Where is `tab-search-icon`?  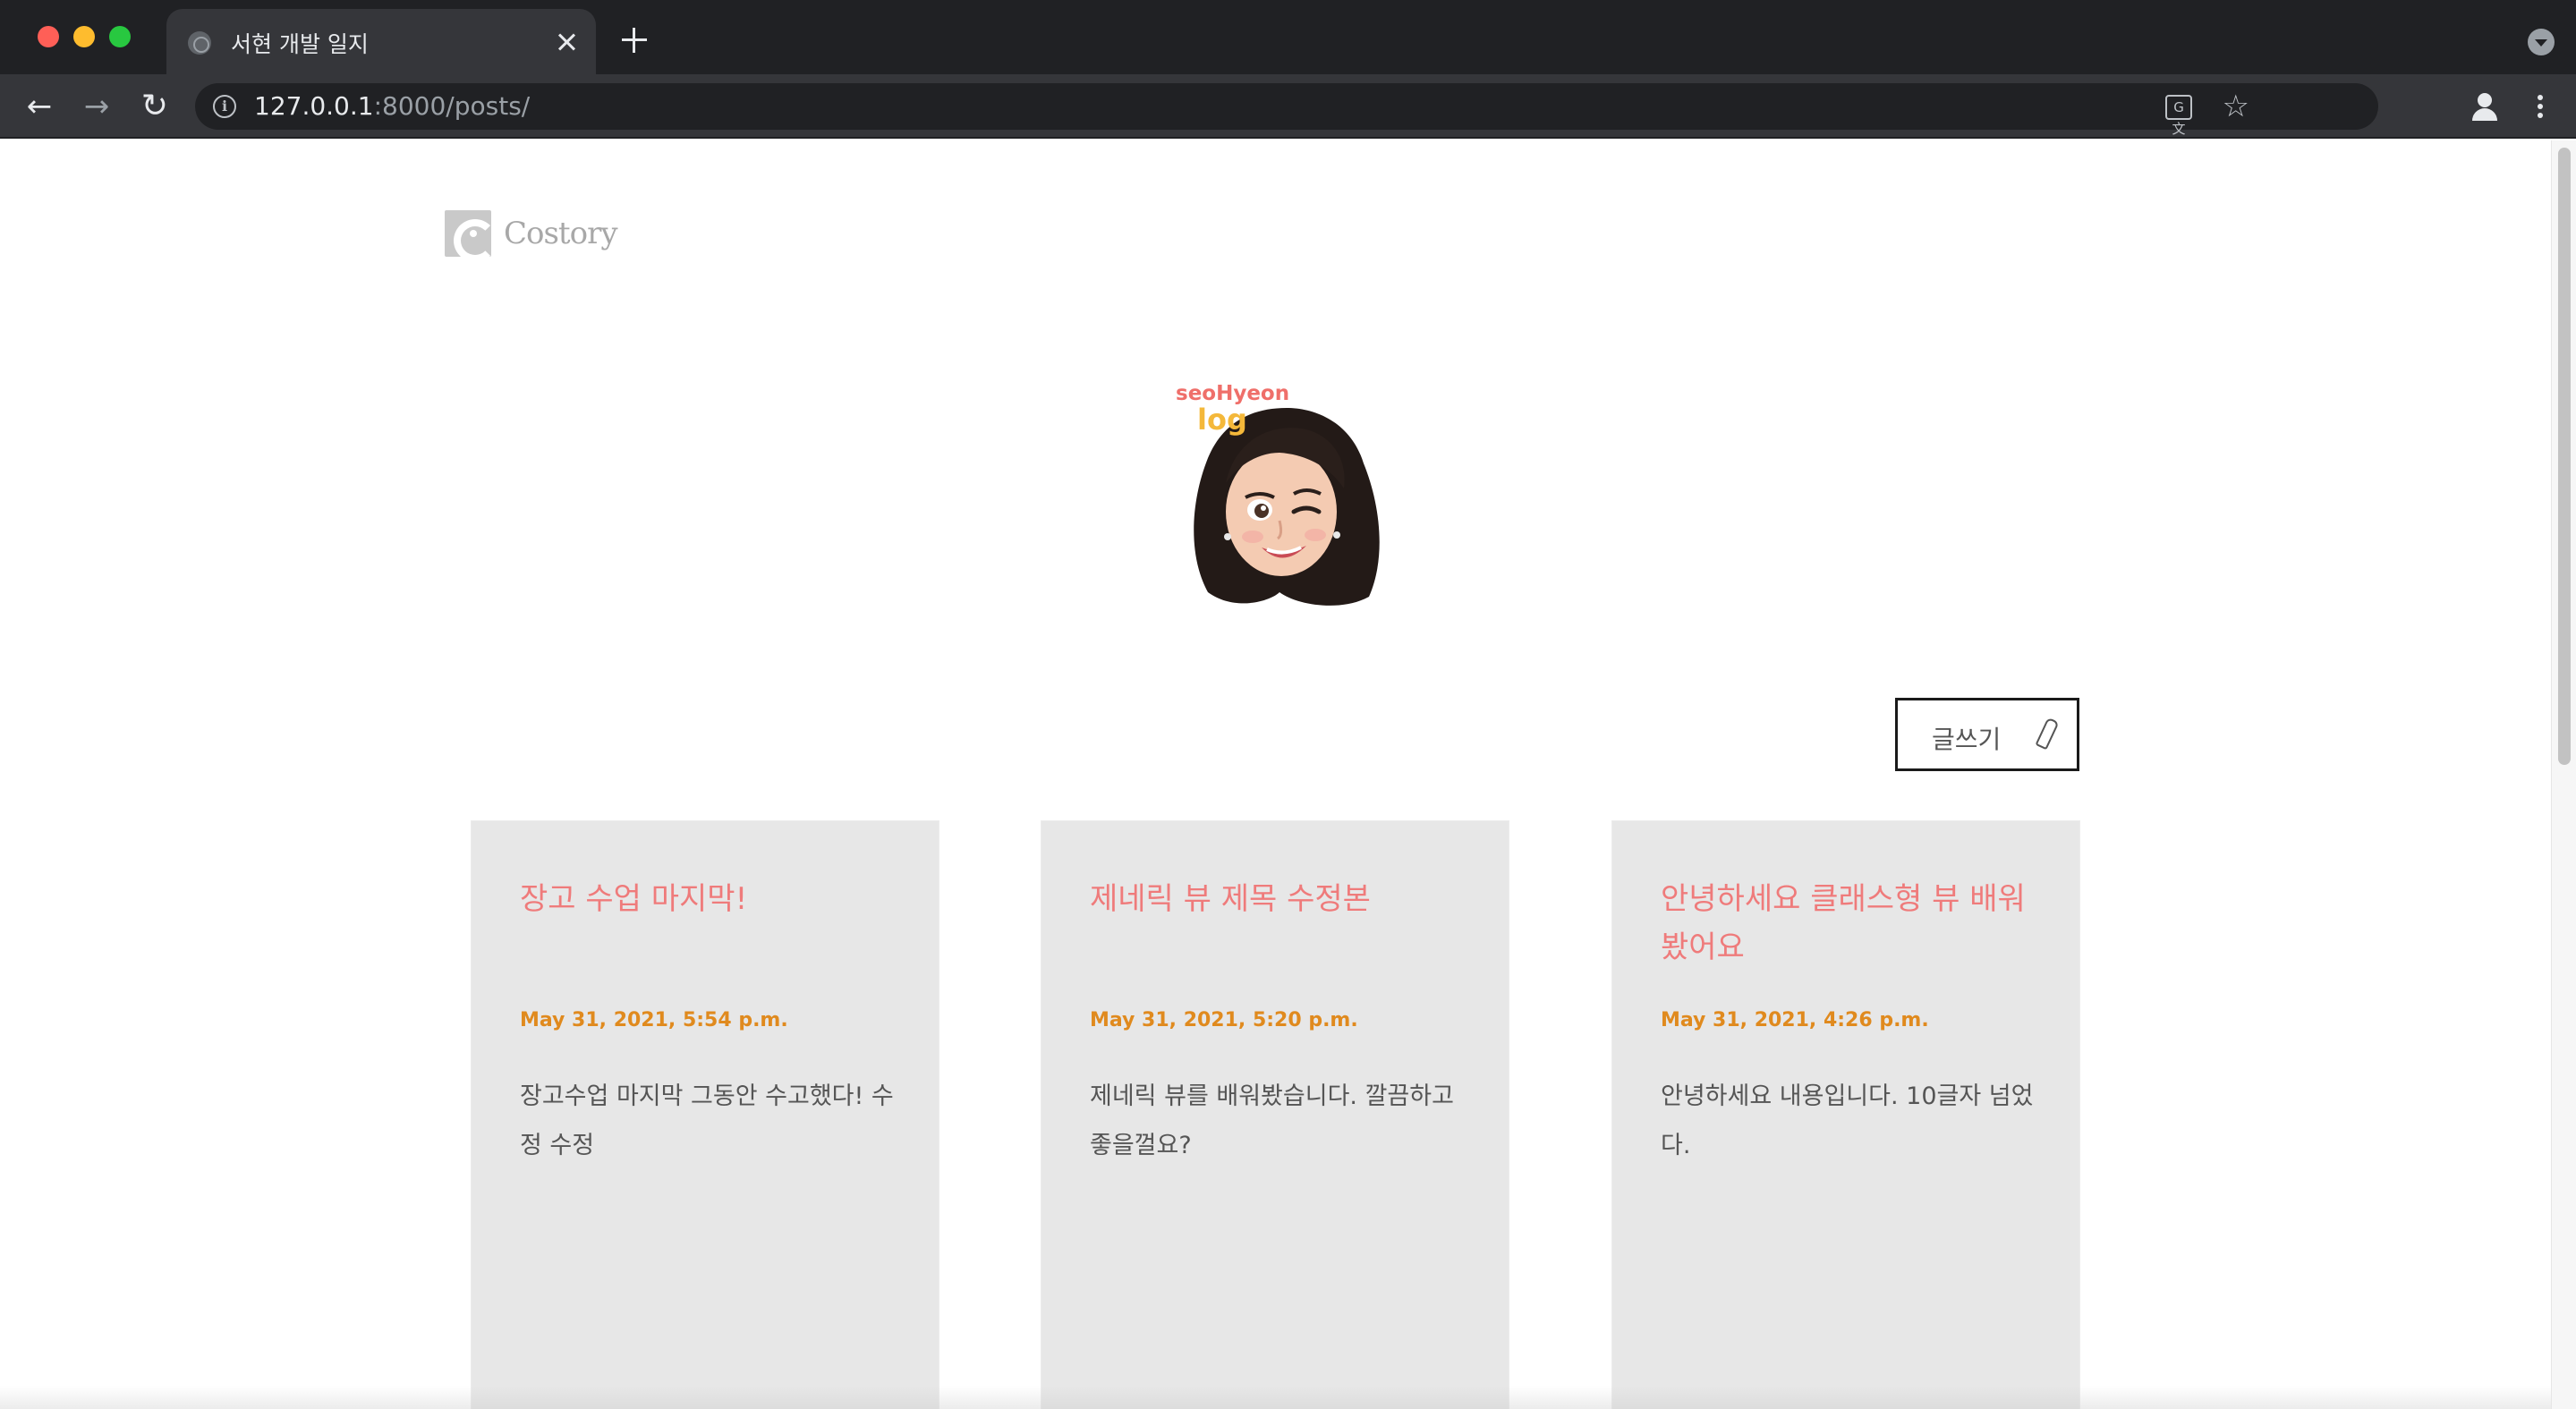
tab-search-icon is located at coordinates (2541, 42).